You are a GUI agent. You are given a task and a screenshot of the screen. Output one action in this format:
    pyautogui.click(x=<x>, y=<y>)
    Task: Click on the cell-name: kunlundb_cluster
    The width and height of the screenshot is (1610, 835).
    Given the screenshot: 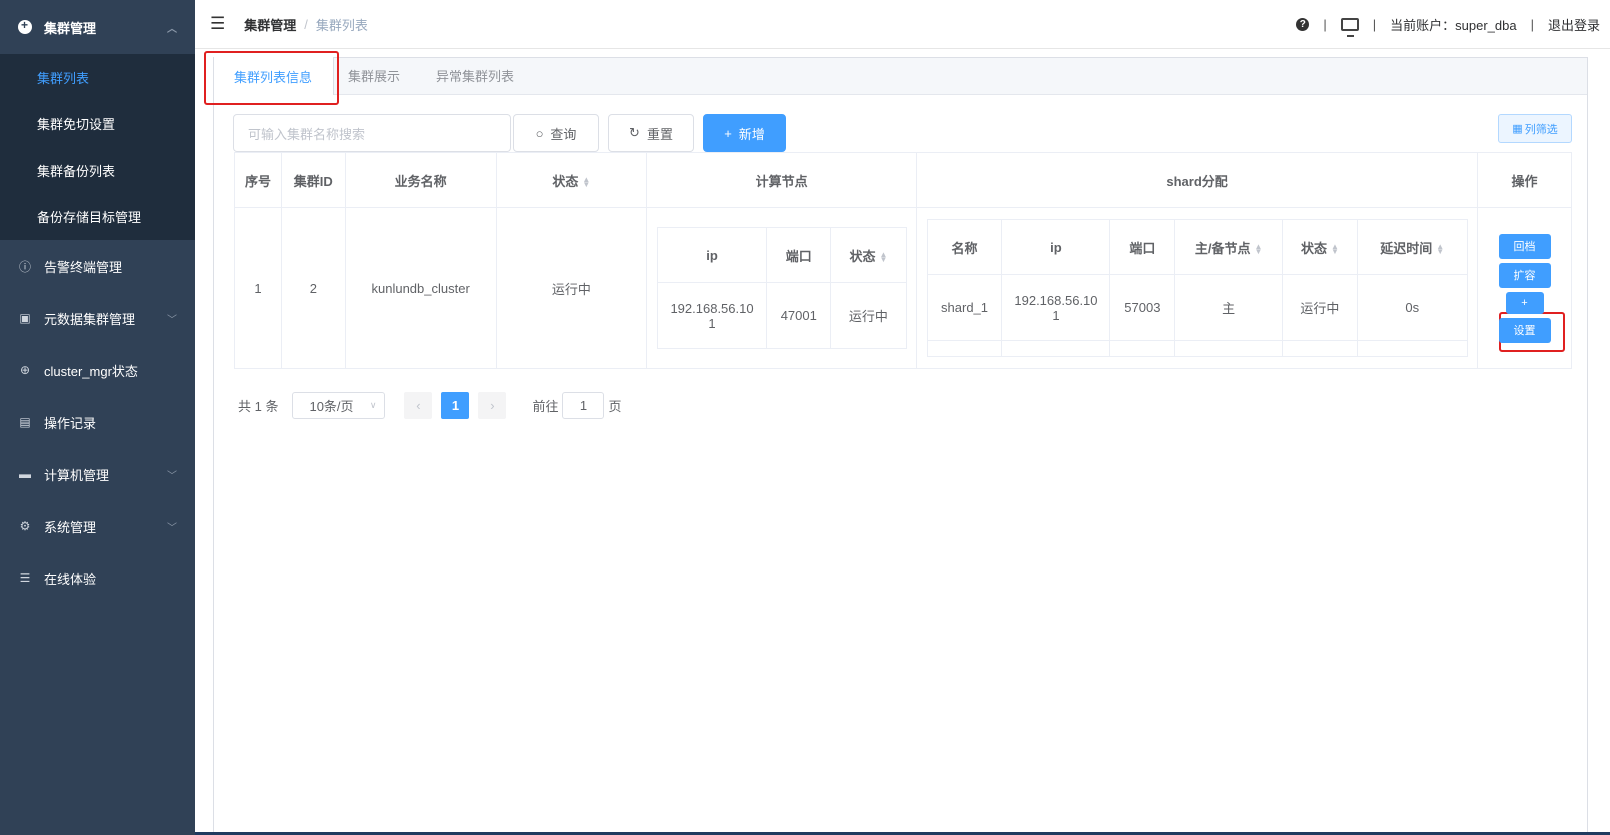 What is the action you would take?
    pyautogui.click(x=420, y=288)
    